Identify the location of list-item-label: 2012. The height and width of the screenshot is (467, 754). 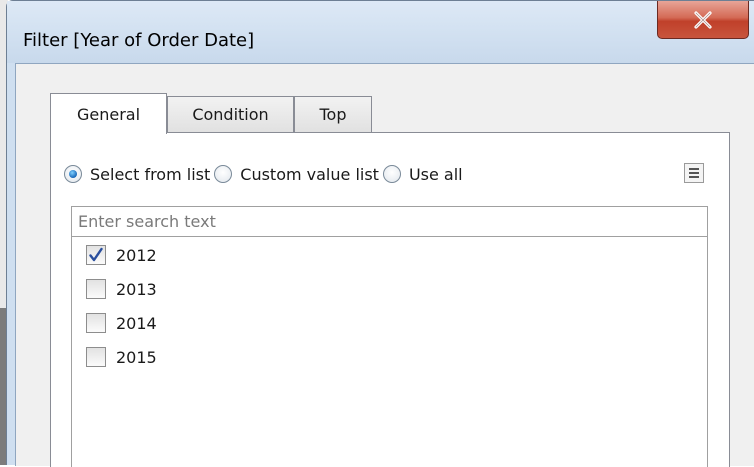
(136, 255).